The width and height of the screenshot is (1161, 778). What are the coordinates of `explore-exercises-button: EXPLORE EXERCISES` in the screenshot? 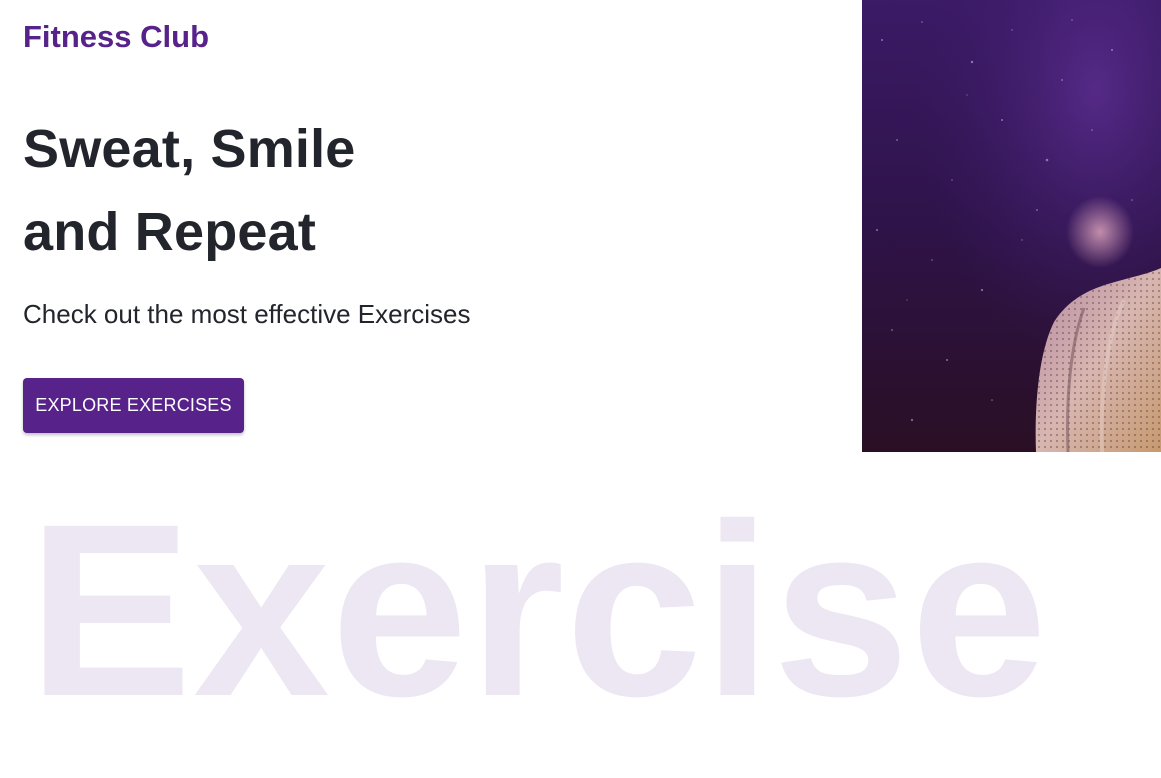 It's located at (133, 405).